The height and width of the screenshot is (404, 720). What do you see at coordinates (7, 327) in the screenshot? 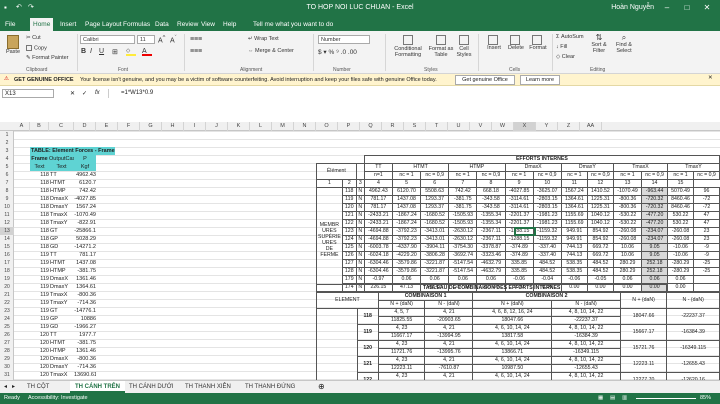
I see `row-header: 25` at bounding box center [7, 327].